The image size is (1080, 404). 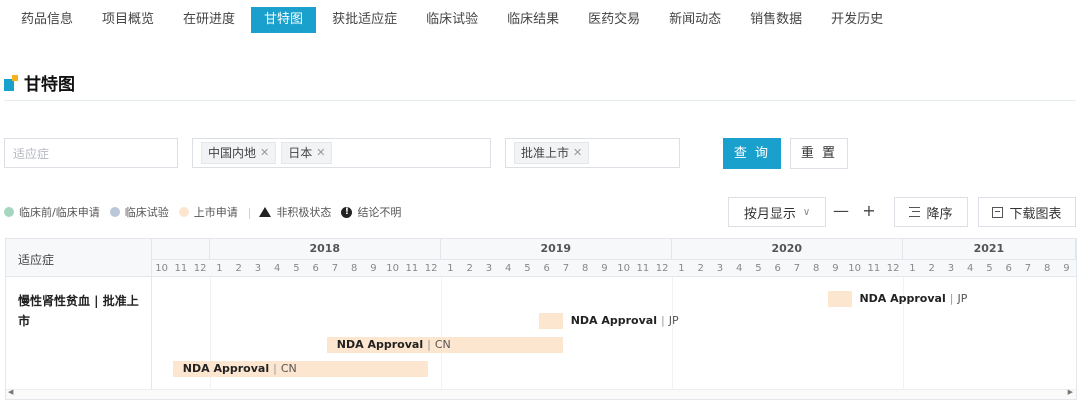 What do you see at coordinates (284, 20) in the screenshot?
I see `tab-item: 甘特图` at bounding box center [284, 20].